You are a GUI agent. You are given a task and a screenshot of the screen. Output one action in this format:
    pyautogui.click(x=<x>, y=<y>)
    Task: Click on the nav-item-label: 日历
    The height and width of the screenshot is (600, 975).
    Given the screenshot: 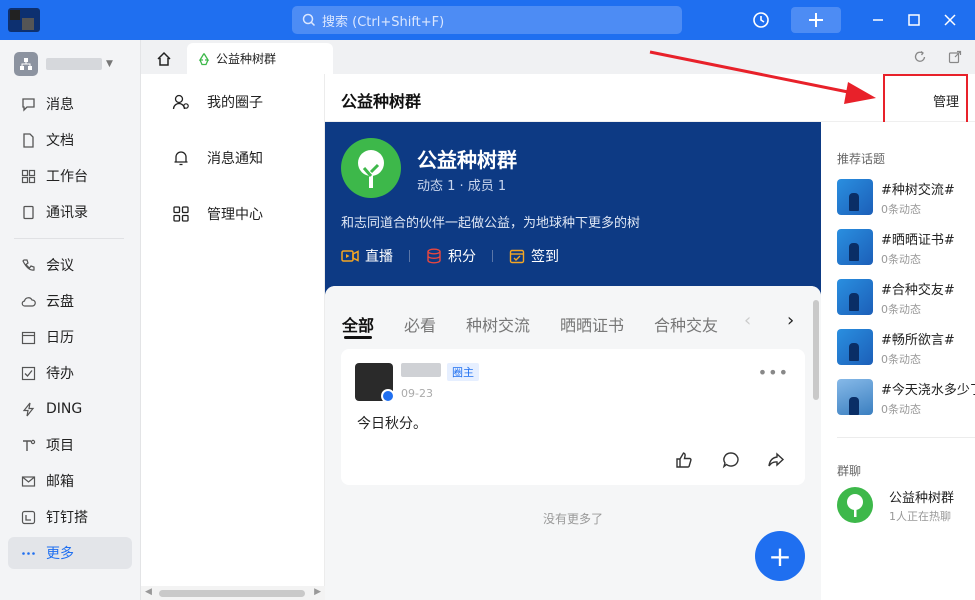 What is the action you would take?
    pyautogui.click(x=60, y=338)
    